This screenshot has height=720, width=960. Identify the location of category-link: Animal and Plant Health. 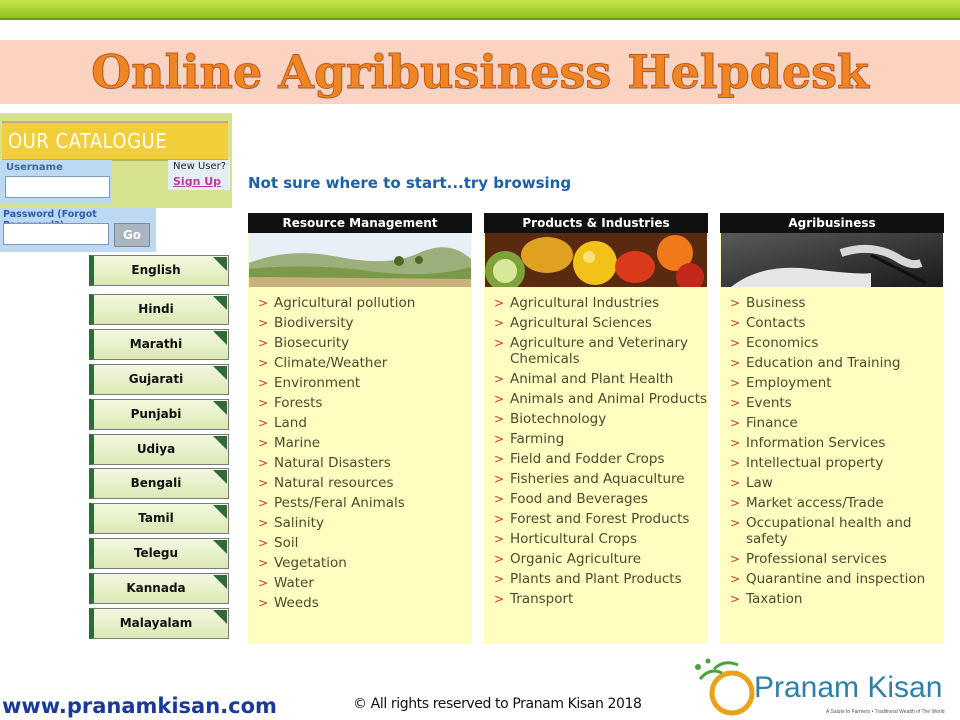
(596, 381).